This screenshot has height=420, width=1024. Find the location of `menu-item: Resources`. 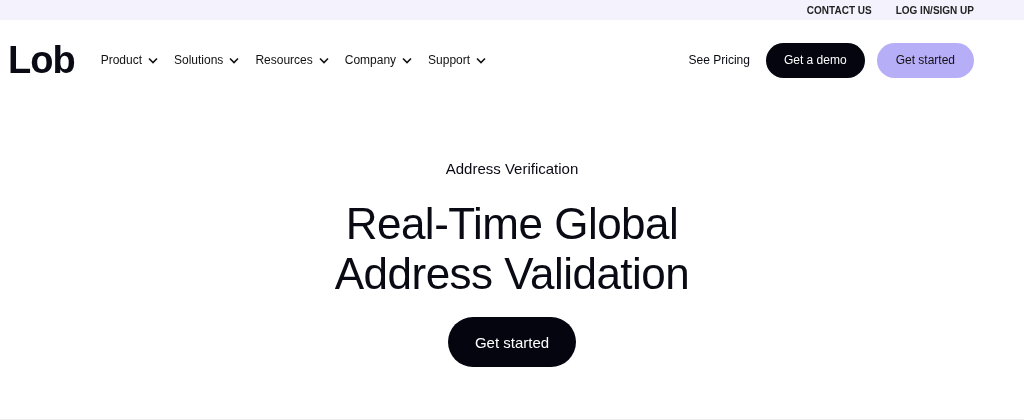

menu-item: Resources is located at coordinates (292, 60).